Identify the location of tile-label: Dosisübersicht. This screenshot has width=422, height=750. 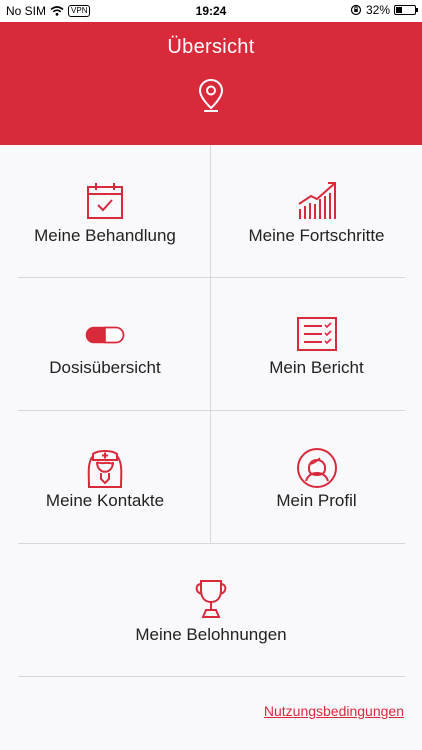
(105, 367).